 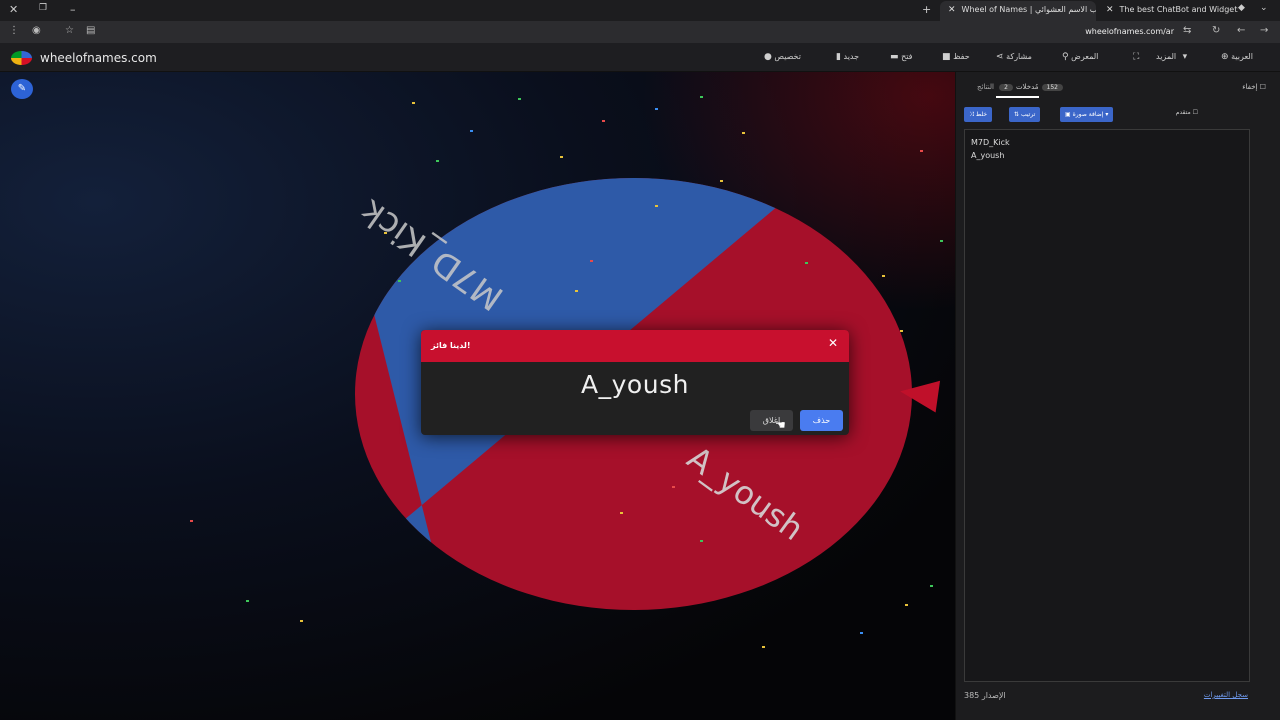 I want to click on list-item: A_yoush, so click(x=988, y=155).